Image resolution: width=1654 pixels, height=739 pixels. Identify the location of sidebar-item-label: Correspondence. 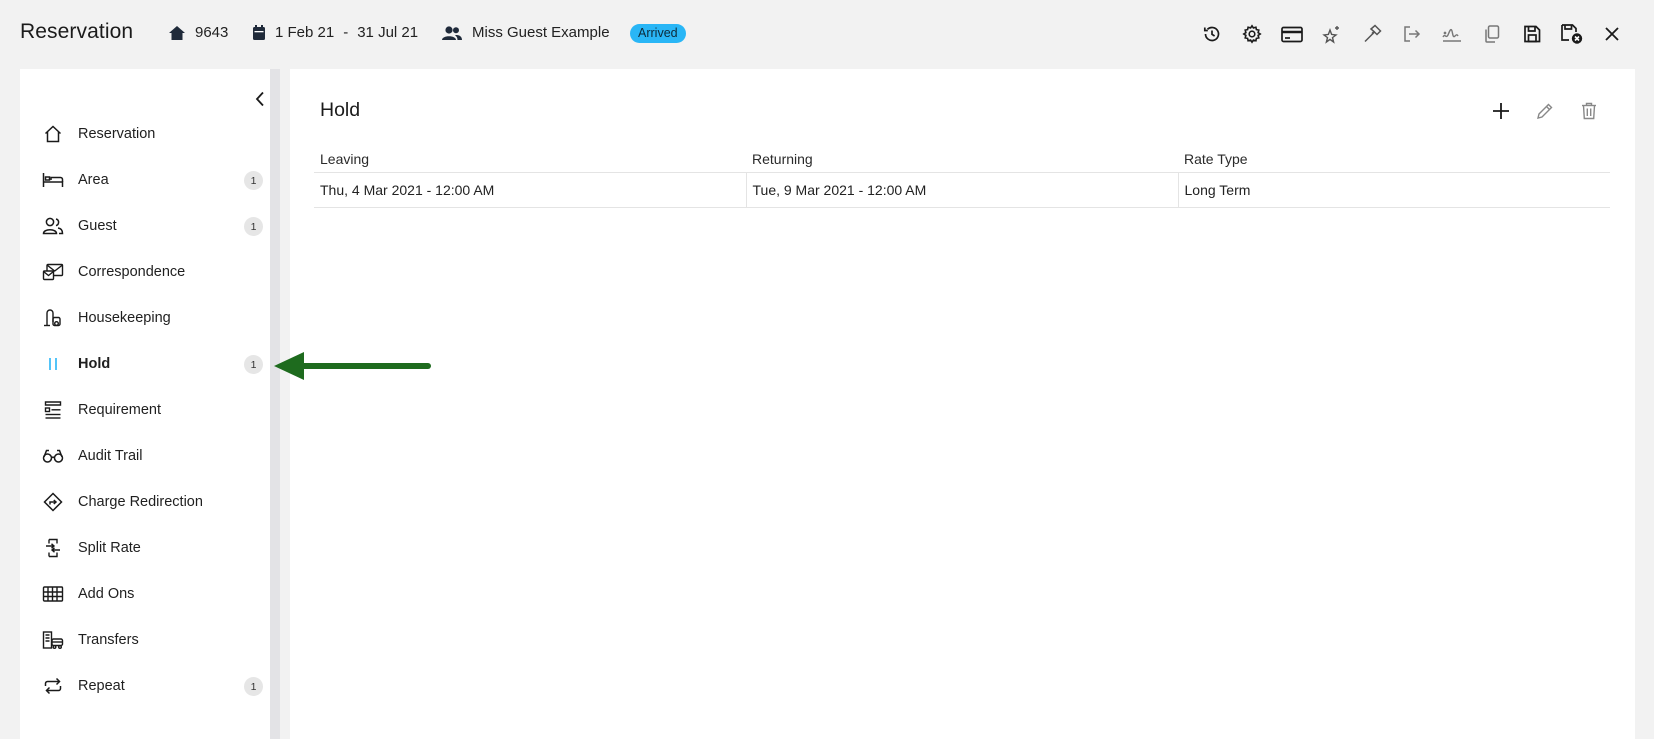
(132, 272).